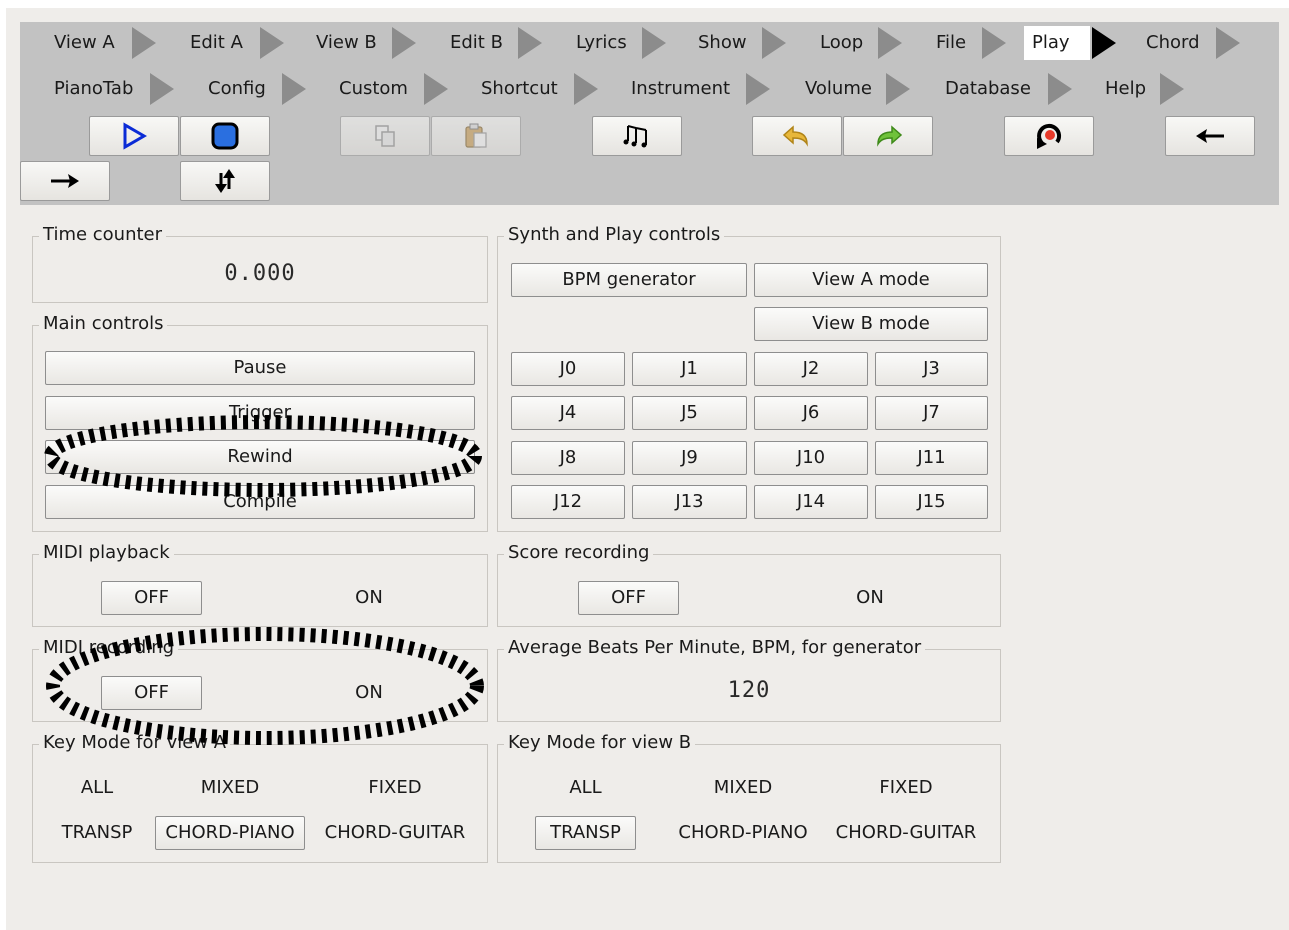 The height and width of the screenshot is (930, 1289). I want to click on play-button, so click(134, 136).